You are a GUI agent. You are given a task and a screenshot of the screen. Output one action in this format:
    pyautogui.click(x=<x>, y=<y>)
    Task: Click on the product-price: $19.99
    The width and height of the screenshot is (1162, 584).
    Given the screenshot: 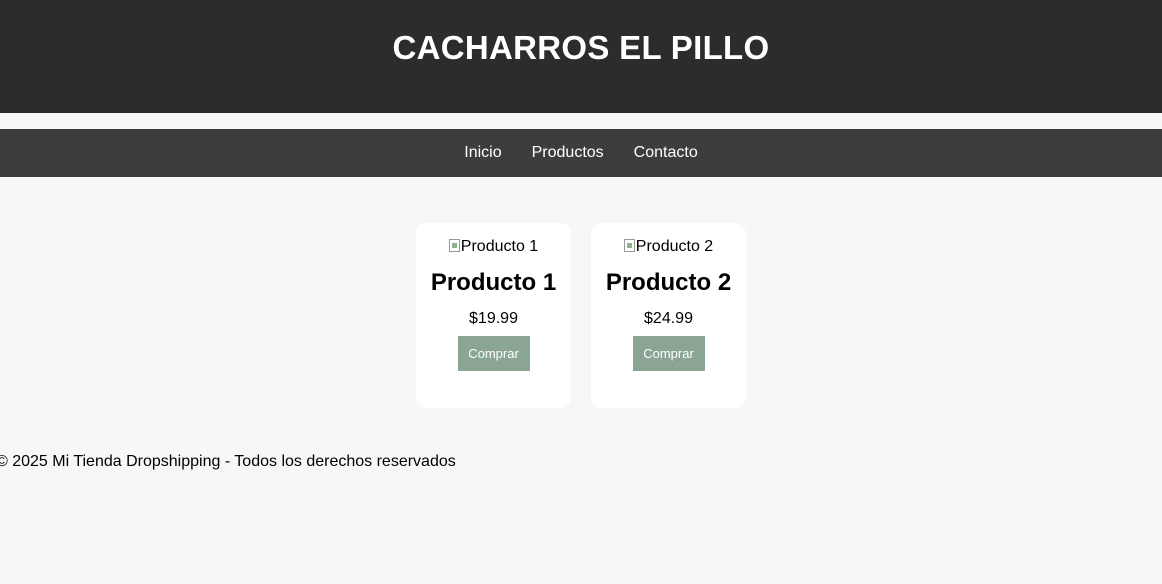 What is the action you would take?
    pyautogui.click(x=493, y=318)
    